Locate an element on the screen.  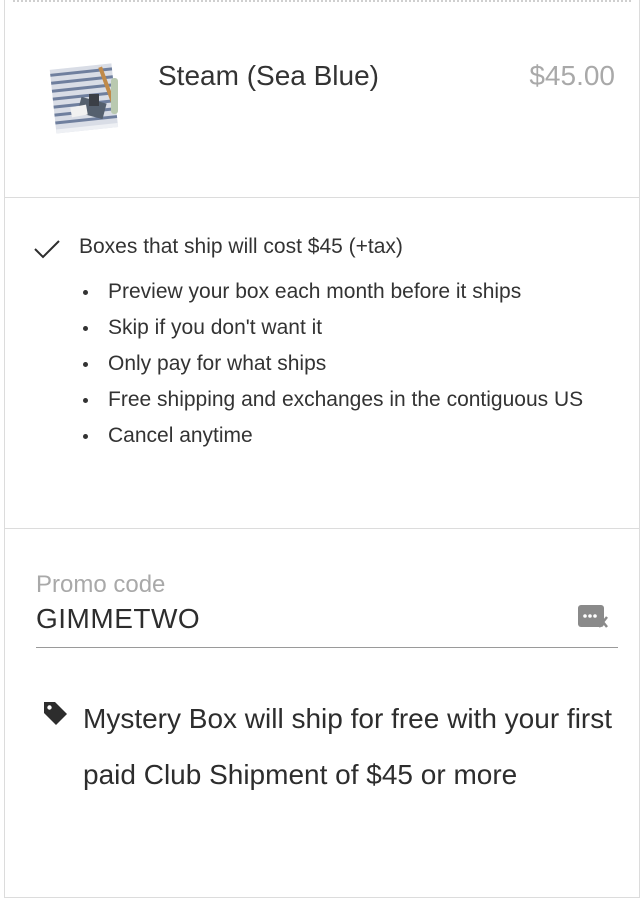
password-manager-icon is located at coordinates (593, 617).